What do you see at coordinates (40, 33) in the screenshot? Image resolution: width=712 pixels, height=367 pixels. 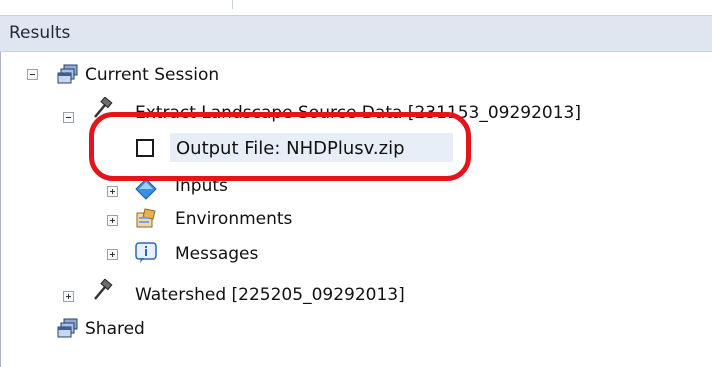 I see `panel-title: Results` at bounding box center [40, 33].